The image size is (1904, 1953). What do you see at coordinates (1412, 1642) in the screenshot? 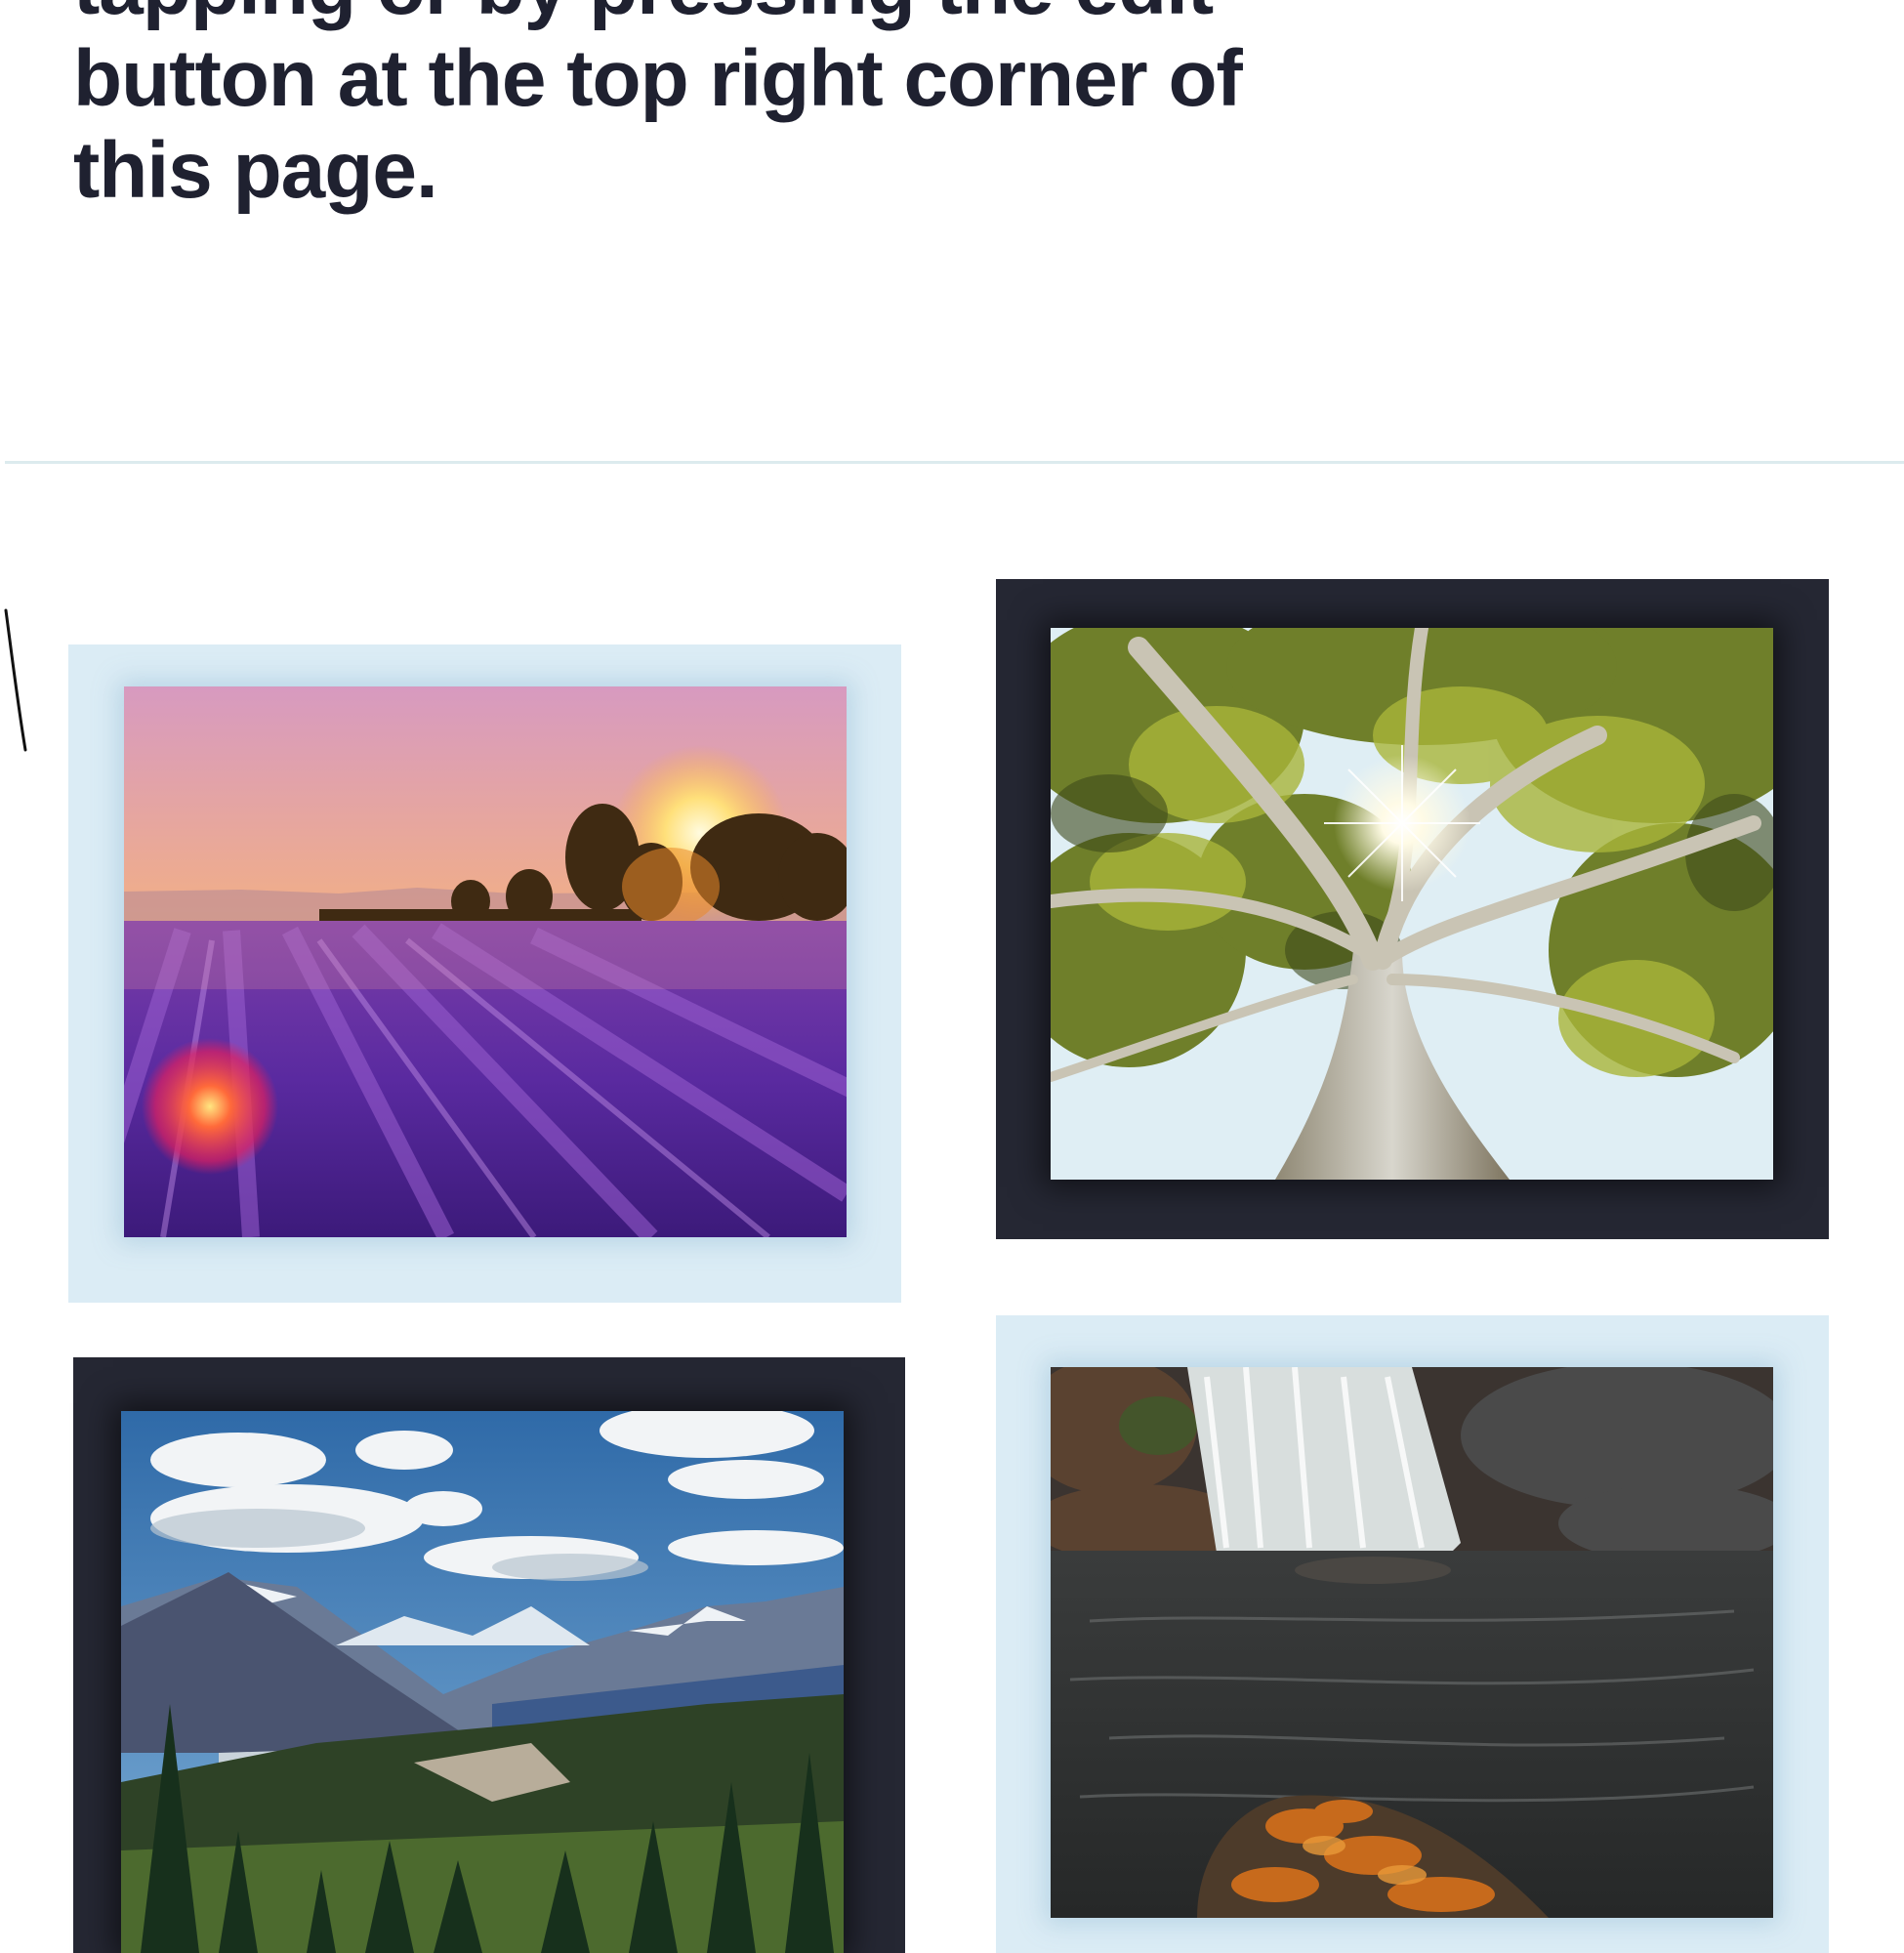
I see `waterfall-photo` at bounding box center [1412, 1642].